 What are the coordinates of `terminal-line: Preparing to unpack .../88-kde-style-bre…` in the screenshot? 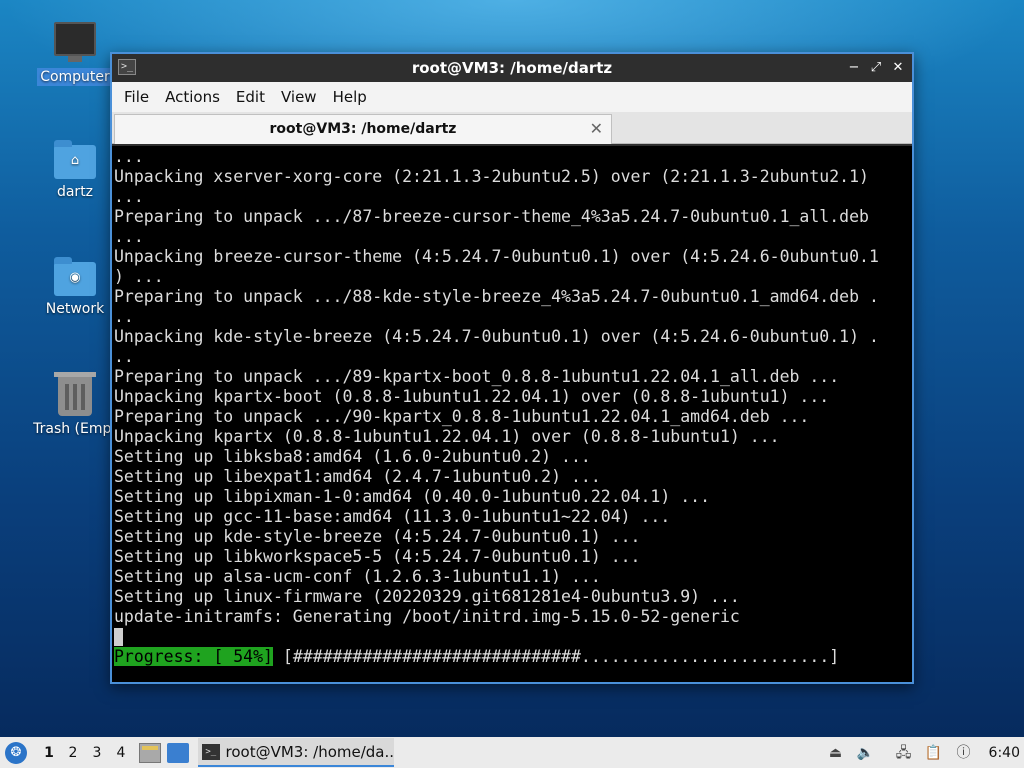 It's located at (496, 296).